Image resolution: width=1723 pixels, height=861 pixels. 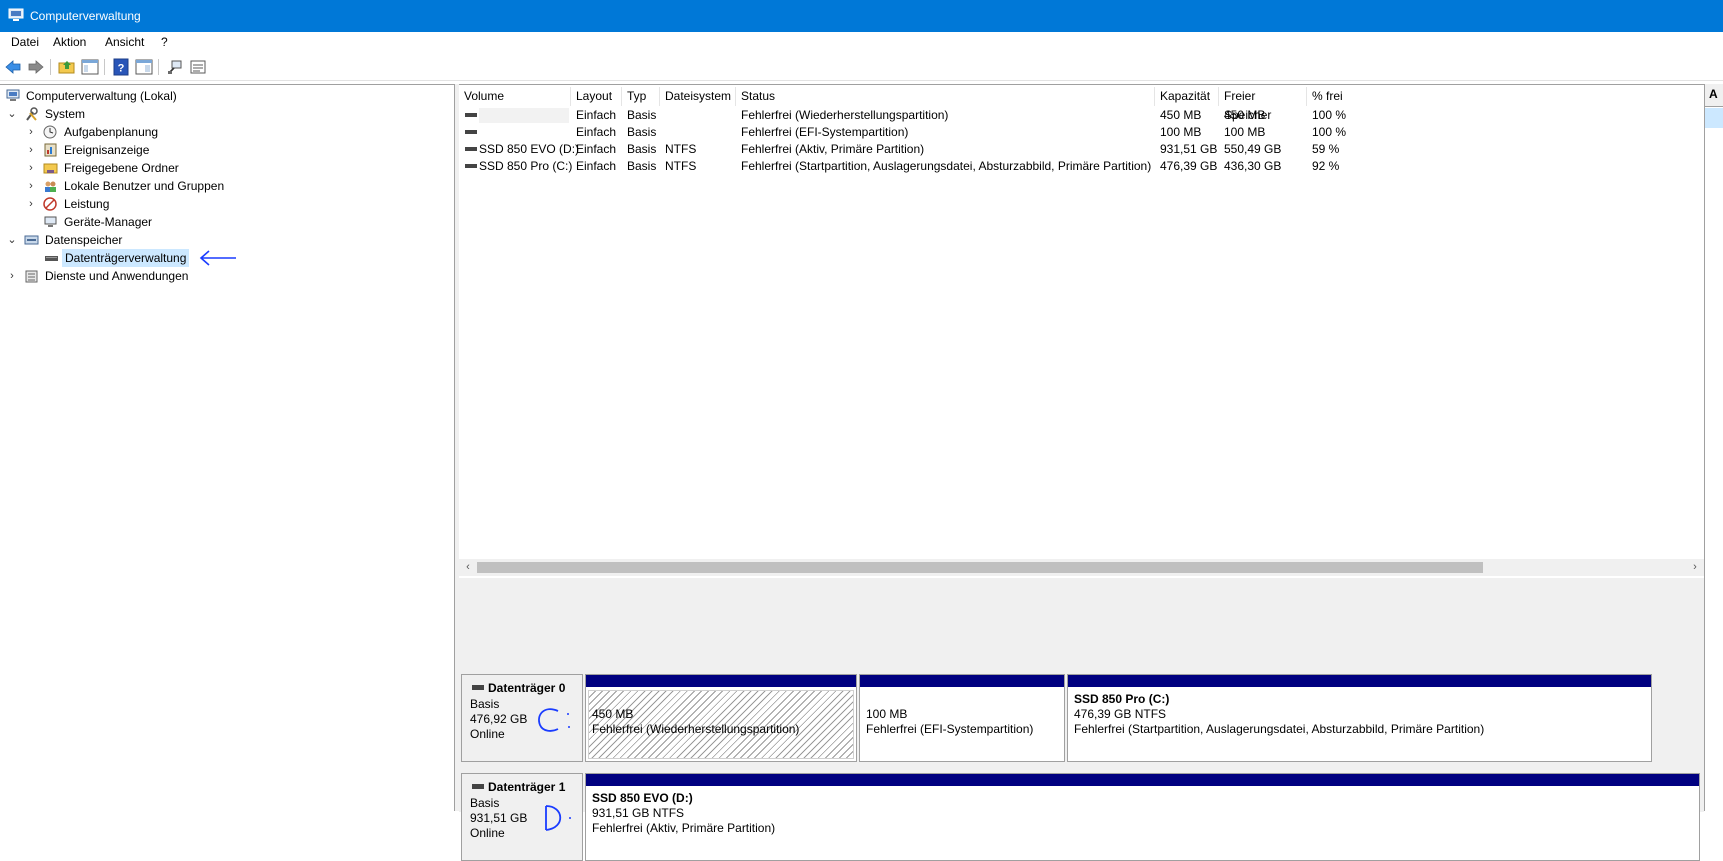 What do you see at coordinates (684, 828) in the screenshot?
I see `partition-status: Fehlerfrei (Aktiv, Primäre Partition)` at bounding box center [684, 828].